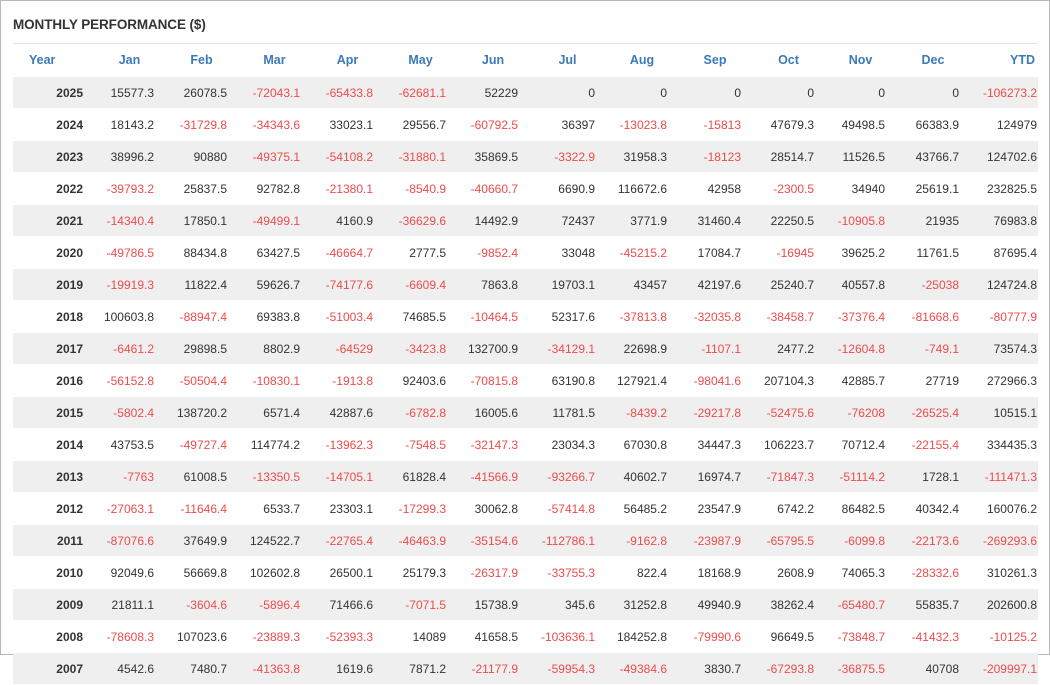 The image size is (1050, 685). What do you see at coordinates (276, 220) in the screenshot?
I see `value-cell: -49499.1` at bounding box center [276, 220].